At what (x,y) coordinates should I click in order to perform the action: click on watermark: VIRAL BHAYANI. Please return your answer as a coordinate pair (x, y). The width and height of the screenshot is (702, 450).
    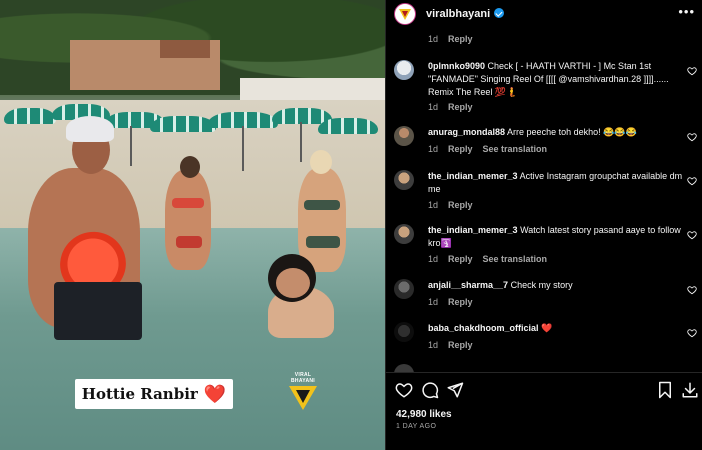
    Looking at the image, I should click on (303, 391).